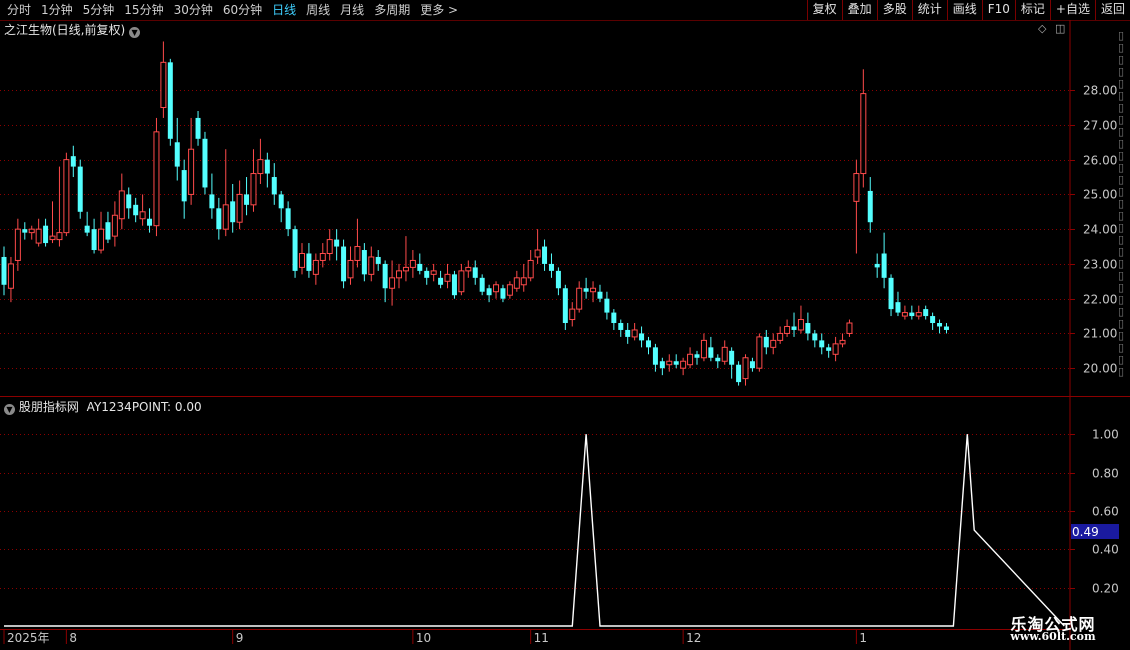  Describe the element at coordinates (863, 638) in the screenshot. I see `x-tick-label: 1` at that location.